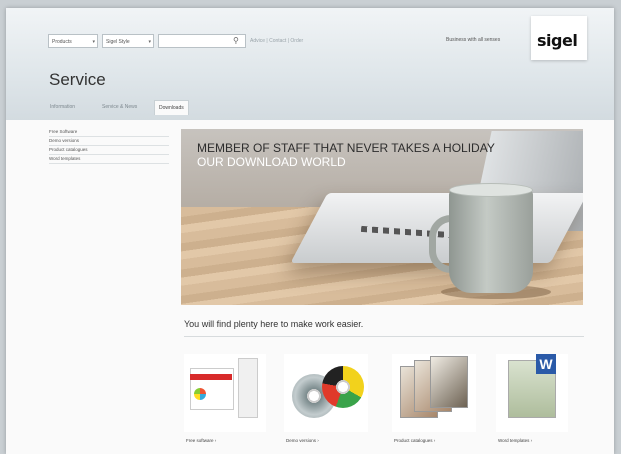  What do you see at coordinates (109, 141) in the screenshot?
I see `sidebar-item-demo-versions: Demo versions` at bounding box center [109, 141].